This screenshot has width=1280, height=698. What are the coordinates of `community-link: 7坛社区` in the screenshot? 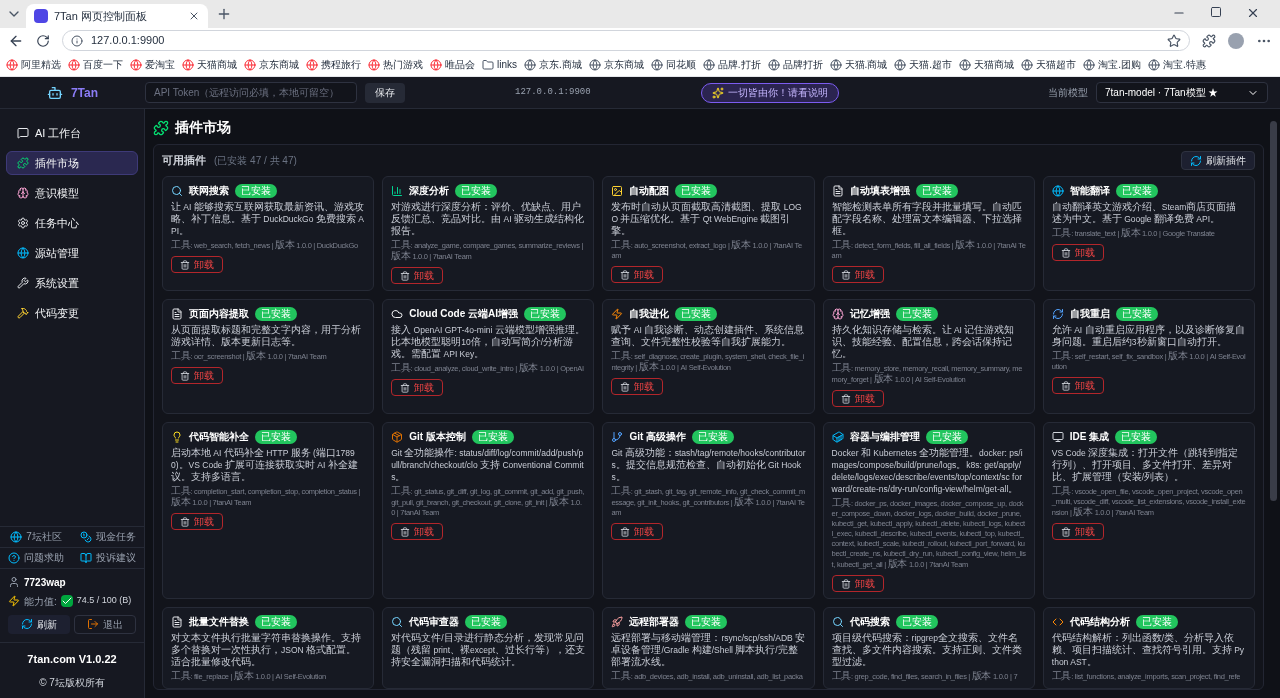 It's located at (36, 537).